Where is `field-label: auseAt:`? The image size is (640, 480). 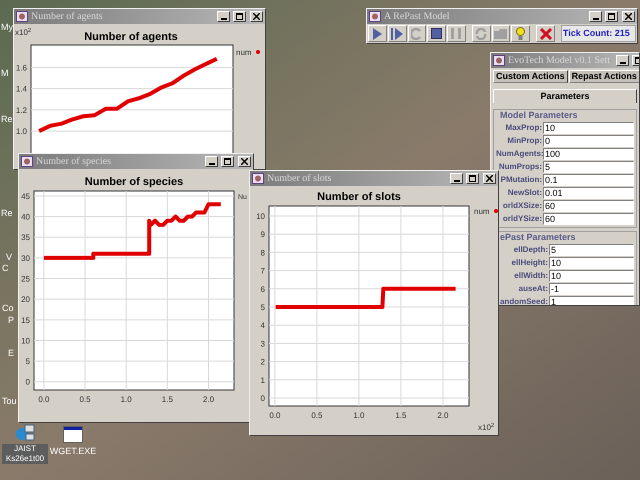
field-label: auseAt: is located at coordinates (533, 289).